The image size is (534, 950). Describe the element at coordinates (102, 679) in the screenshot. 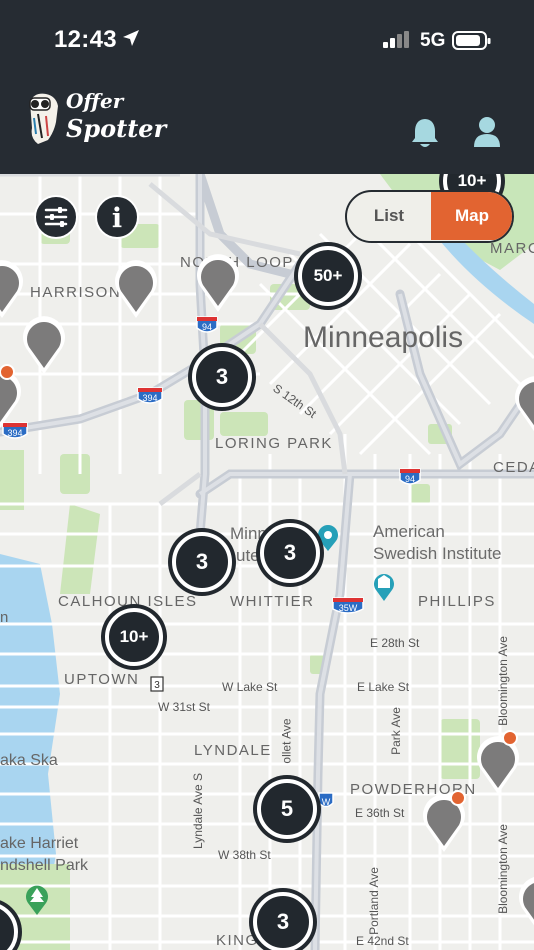

I see `neighborhood-label-uptown: UPTOWN` at that location.